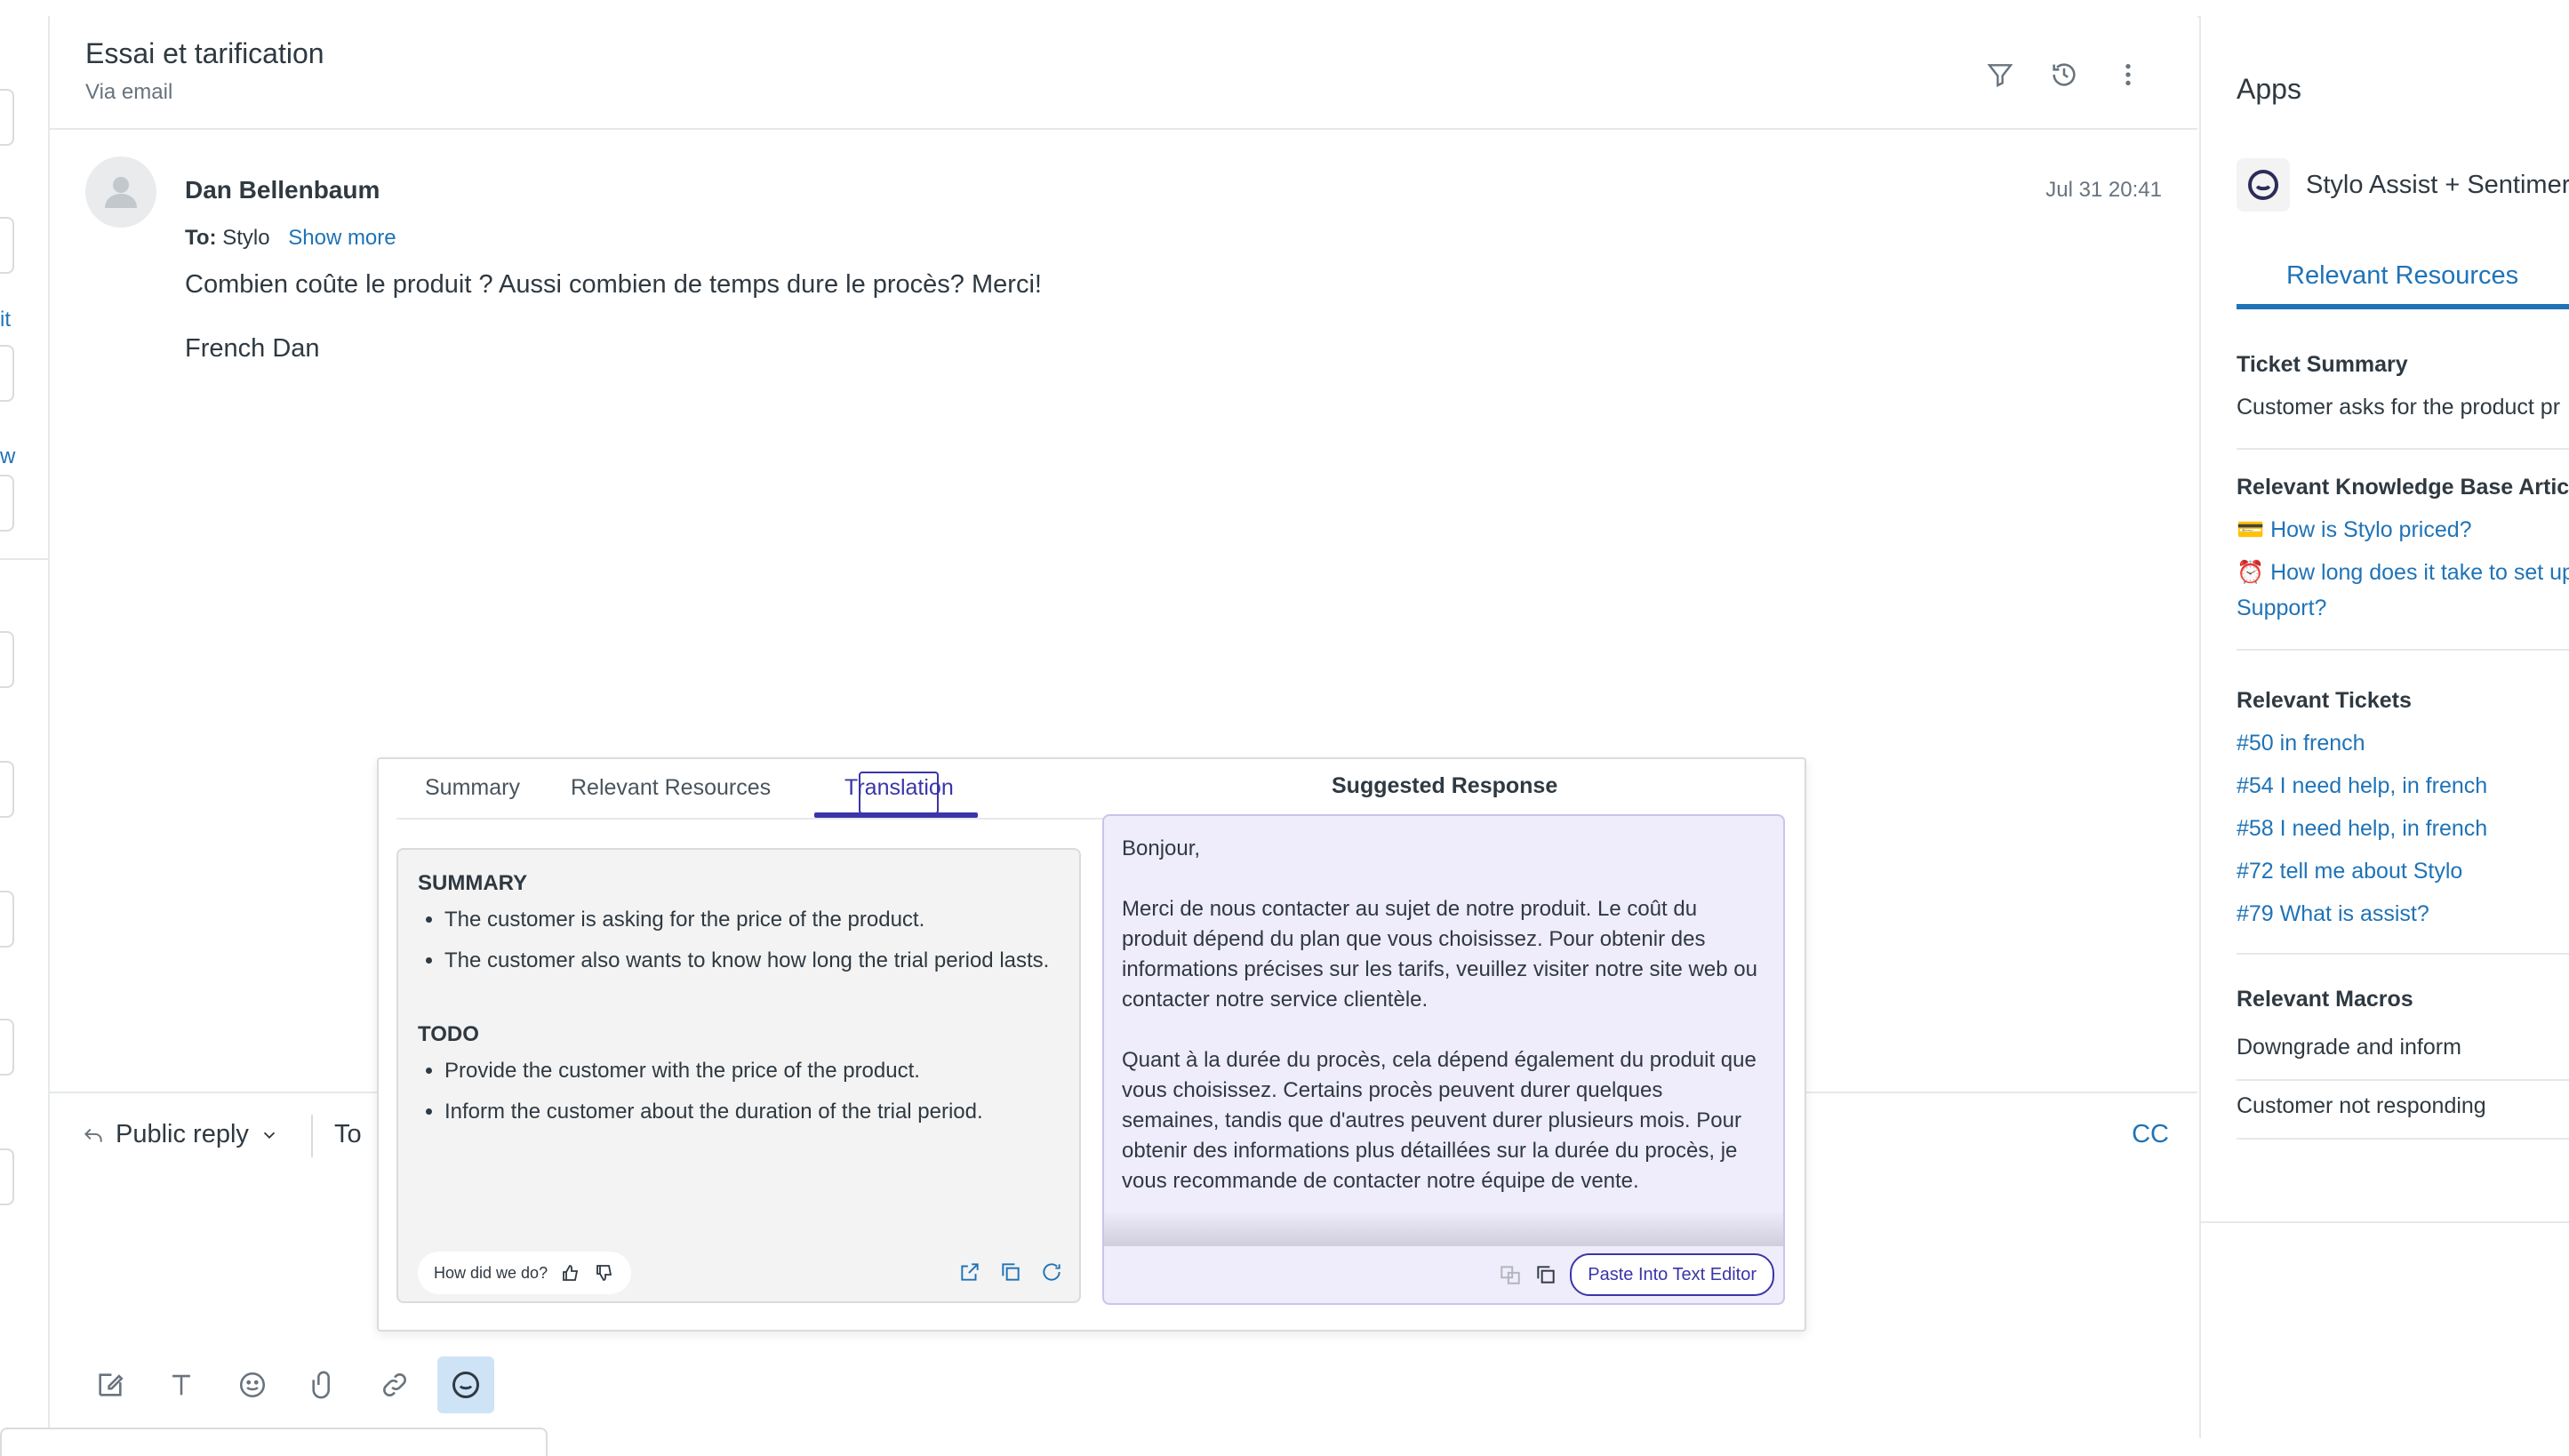  I want to click on attachment-icon, so click(323, 1384).